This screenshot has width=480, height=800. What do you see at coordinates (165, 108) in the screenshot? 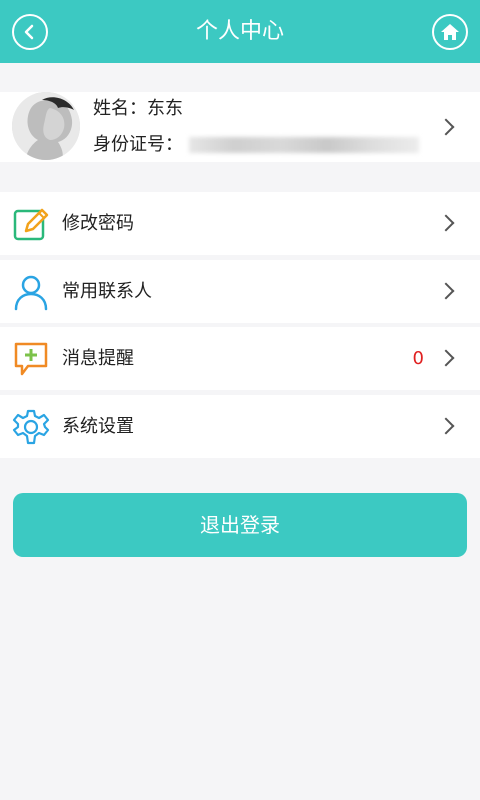
I see `name-value: 东东` at bounding box center [165, 108].